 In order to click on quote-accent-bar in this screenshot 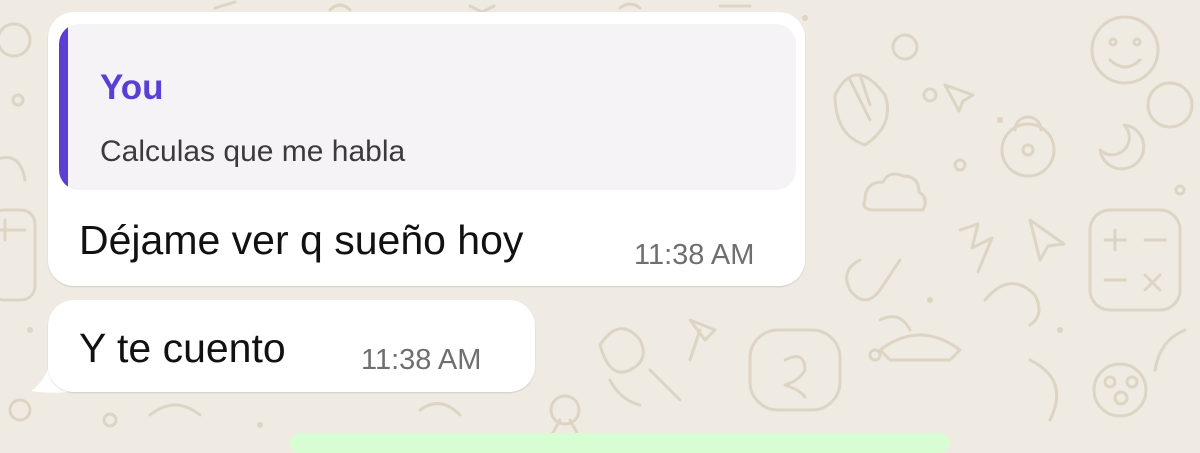, I will do `click(63, 107)`.